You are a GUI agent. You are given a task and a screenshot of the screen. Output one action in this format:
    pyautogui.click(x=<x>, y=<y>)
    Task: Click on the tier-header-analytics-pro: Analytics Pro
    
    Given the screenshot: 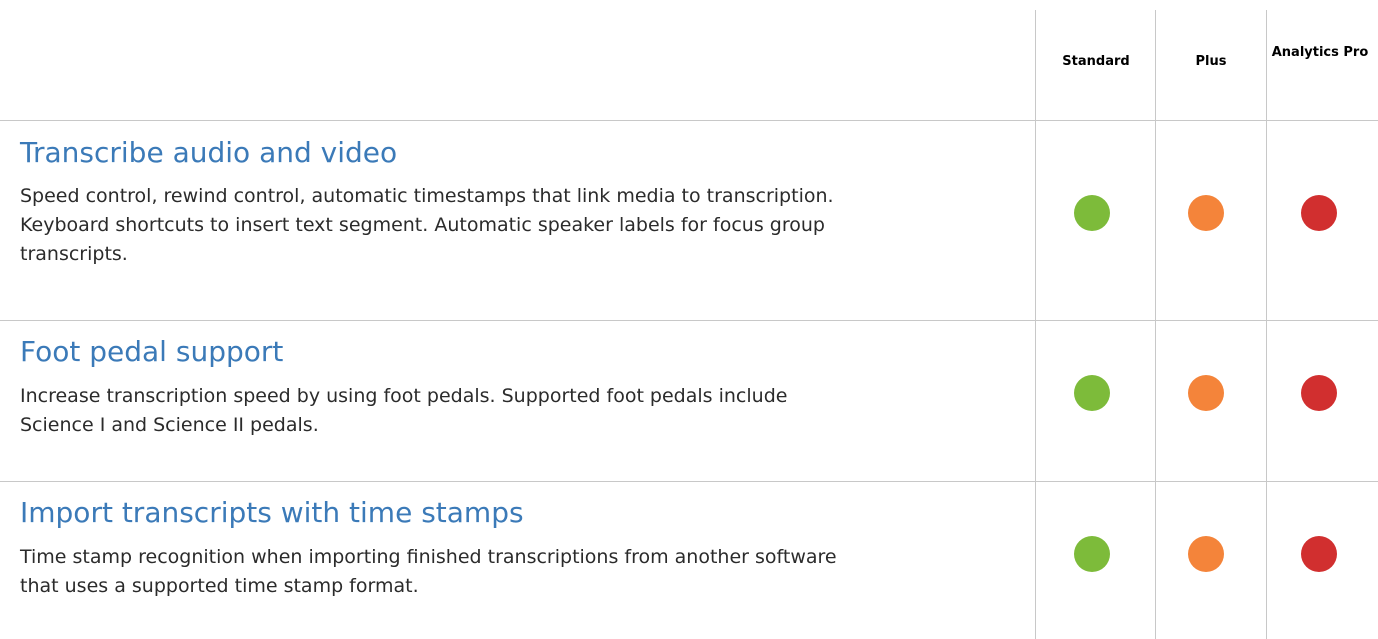 What is the action you would take?
    pyautogui.click(x=1320, y=52)
    